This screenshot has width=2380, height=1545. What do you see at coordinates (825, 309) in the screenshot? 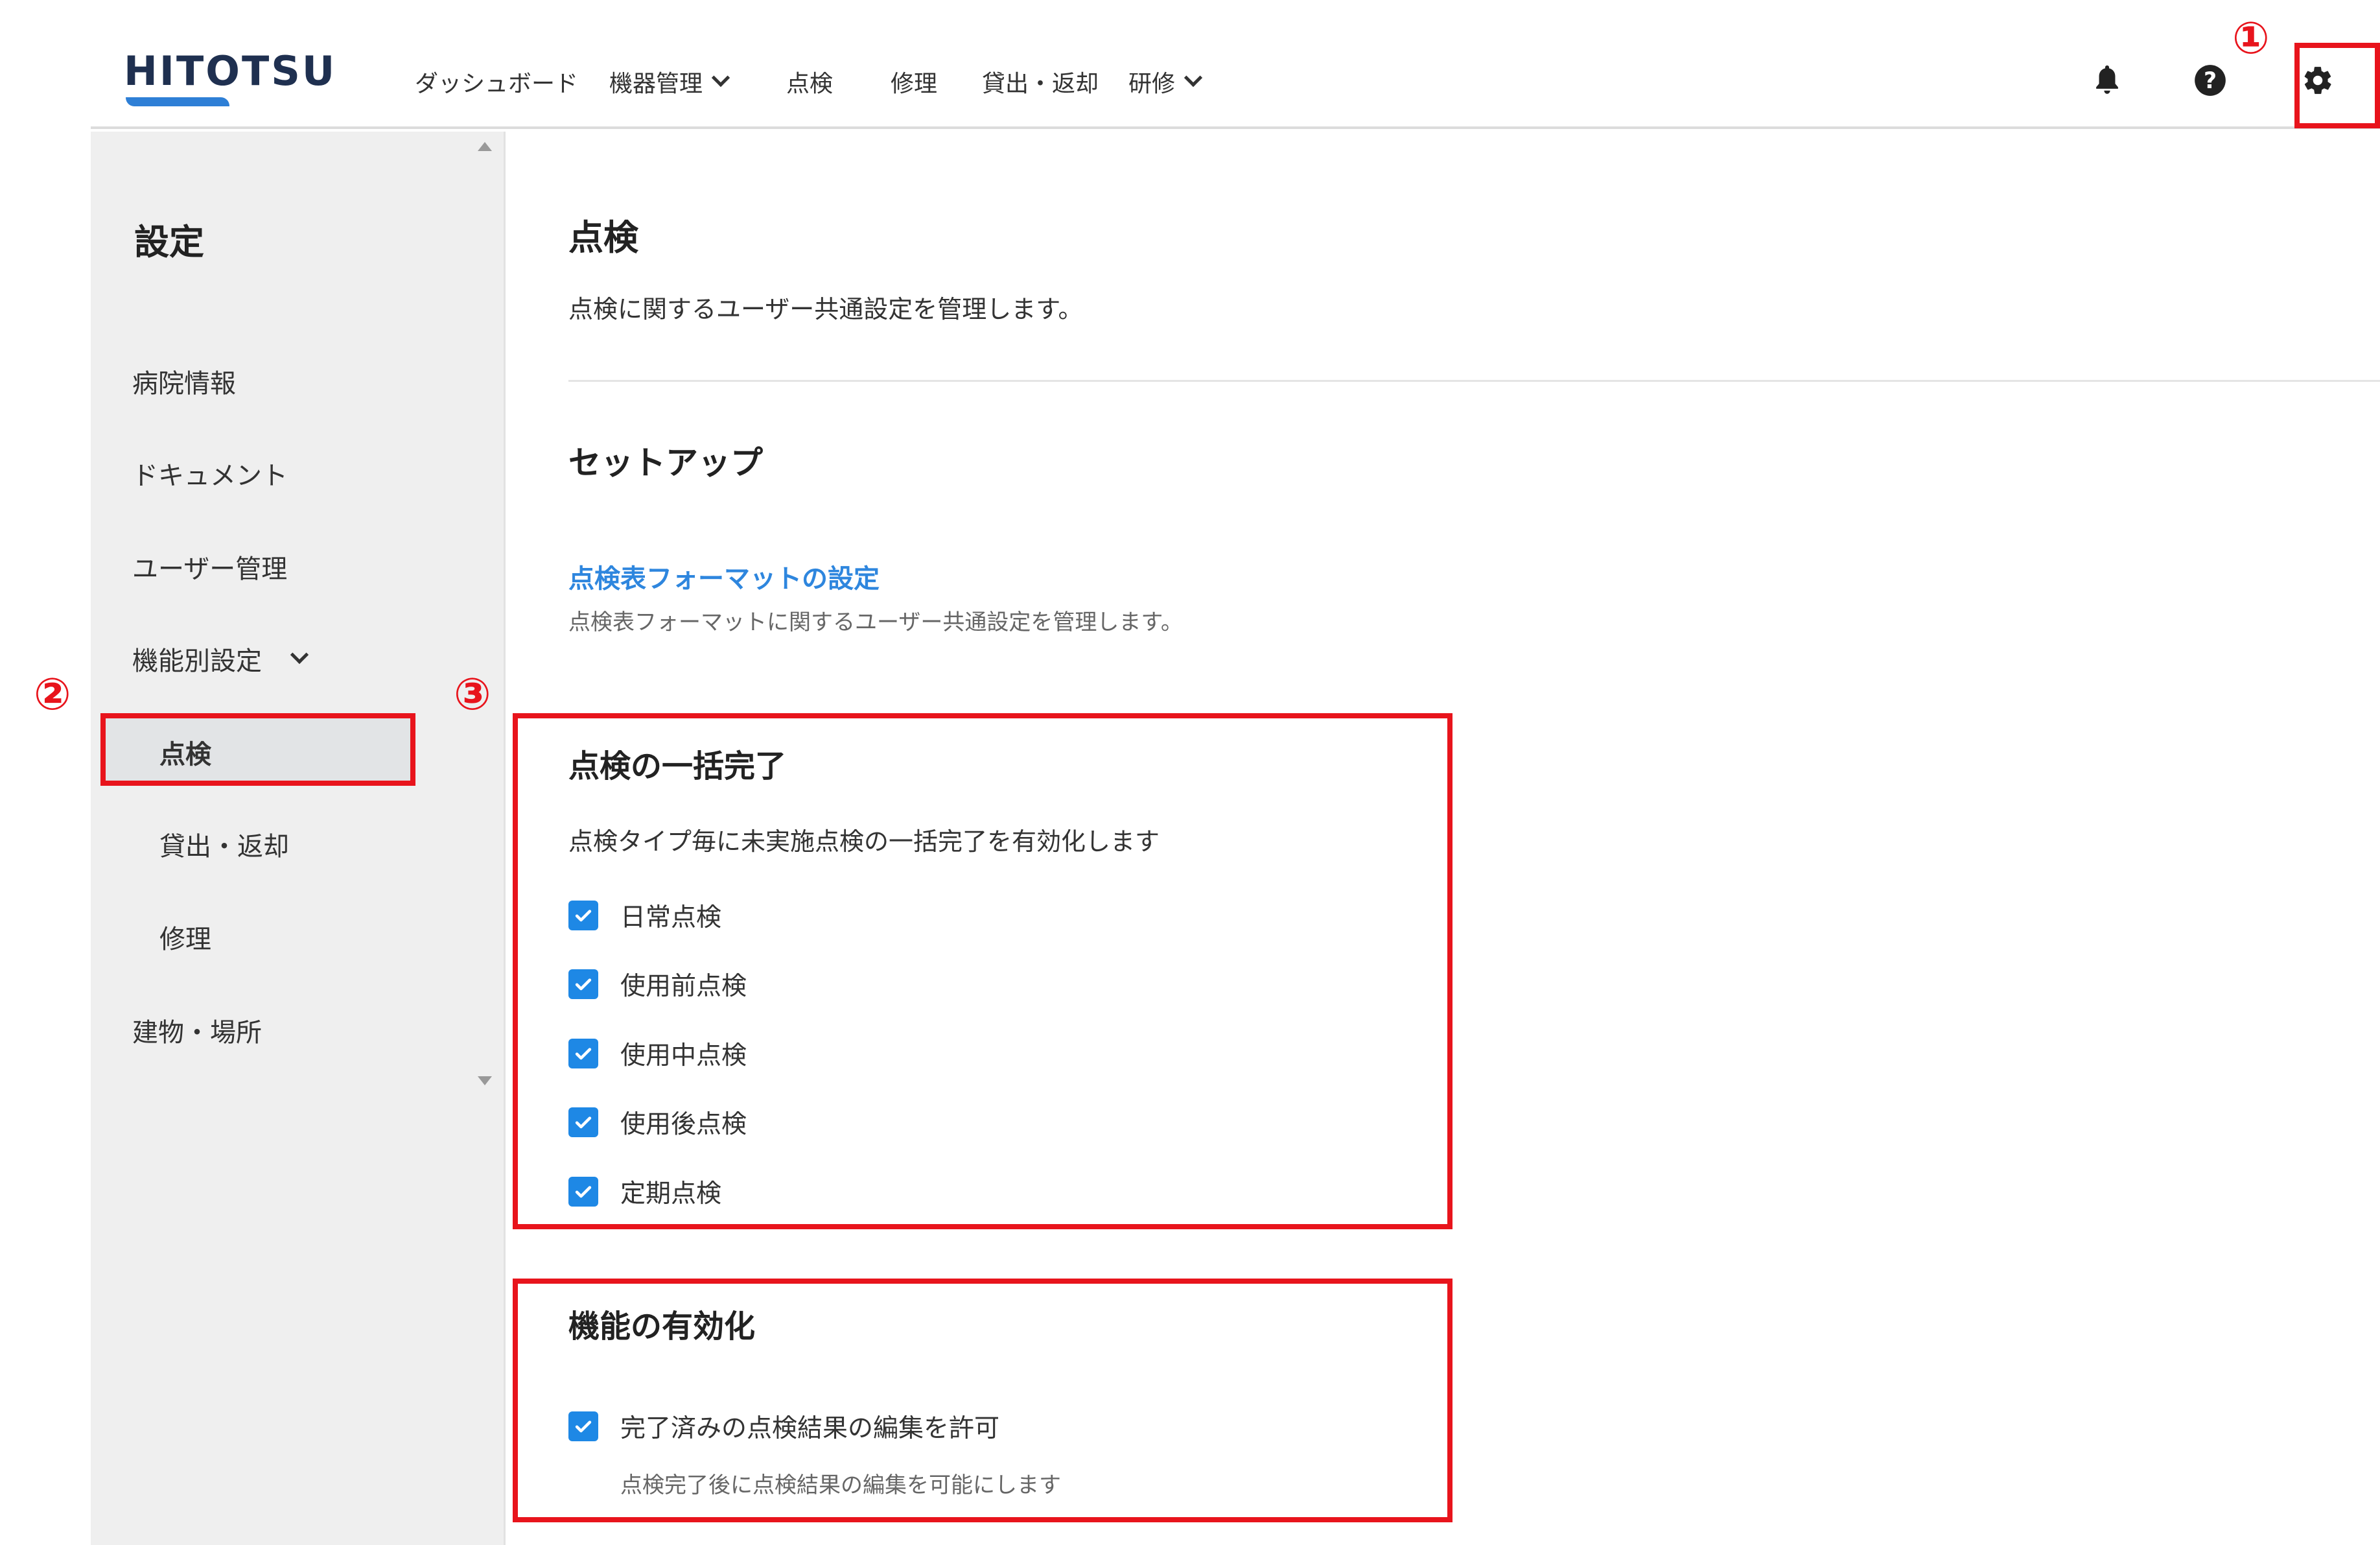
I see `page-description: 点検に関するユーザー共通設定を管理します。` at bounding box center [825, 309].